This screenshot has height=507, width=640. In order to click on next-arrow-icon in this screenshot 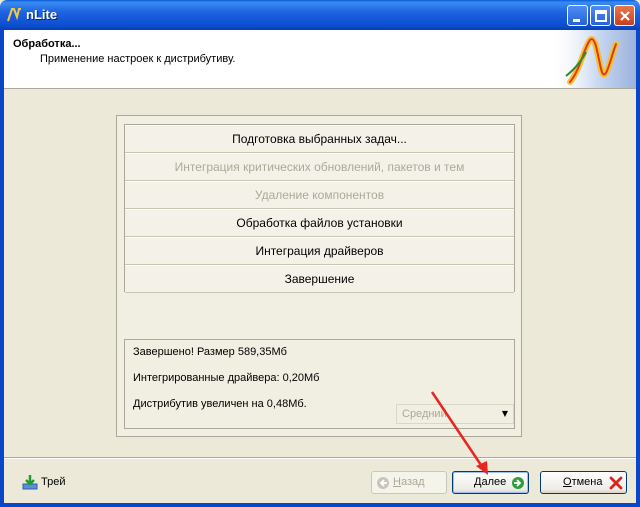, I will do `click(518, 483)`.